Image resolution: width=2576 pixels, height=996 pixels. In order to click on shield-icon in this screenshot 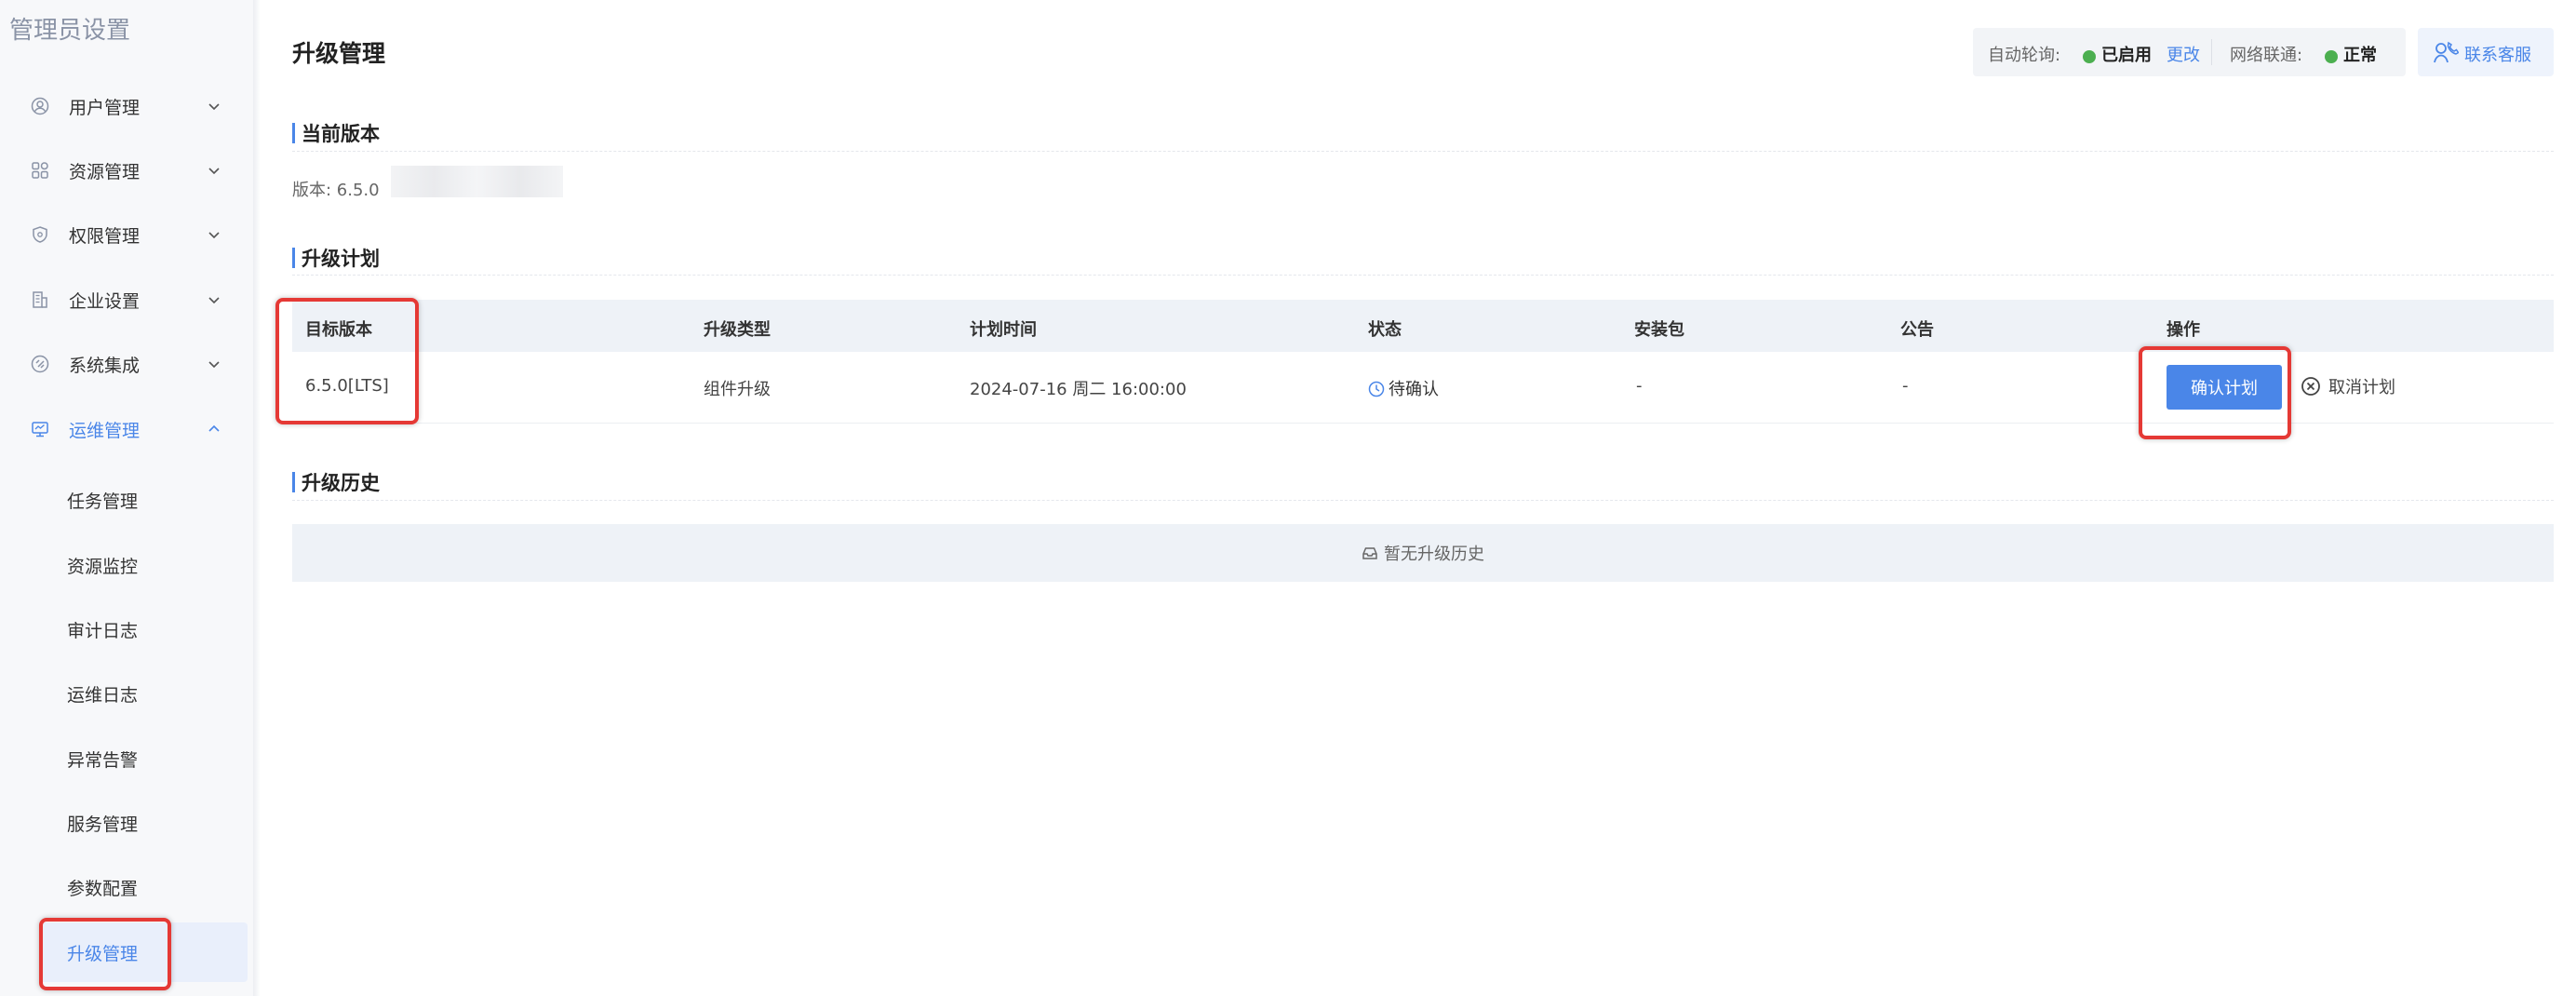, I will do `click(40, 234)`.